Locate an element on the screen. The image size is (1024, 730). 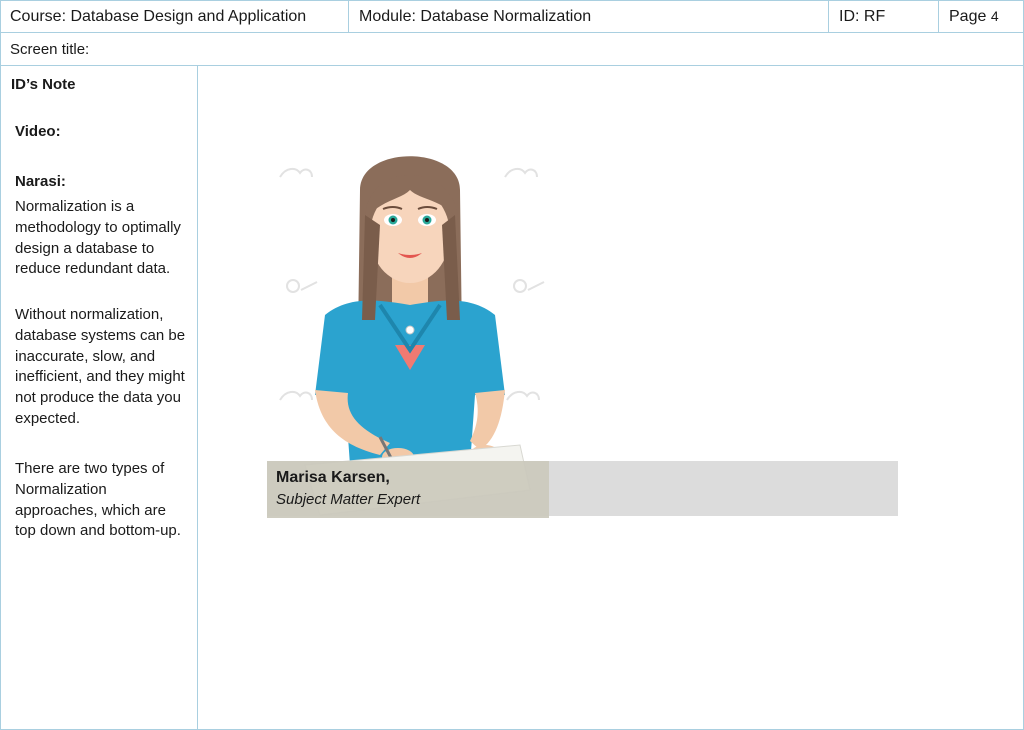
page-cell: Page 4 is located at coordinates (981, 16).